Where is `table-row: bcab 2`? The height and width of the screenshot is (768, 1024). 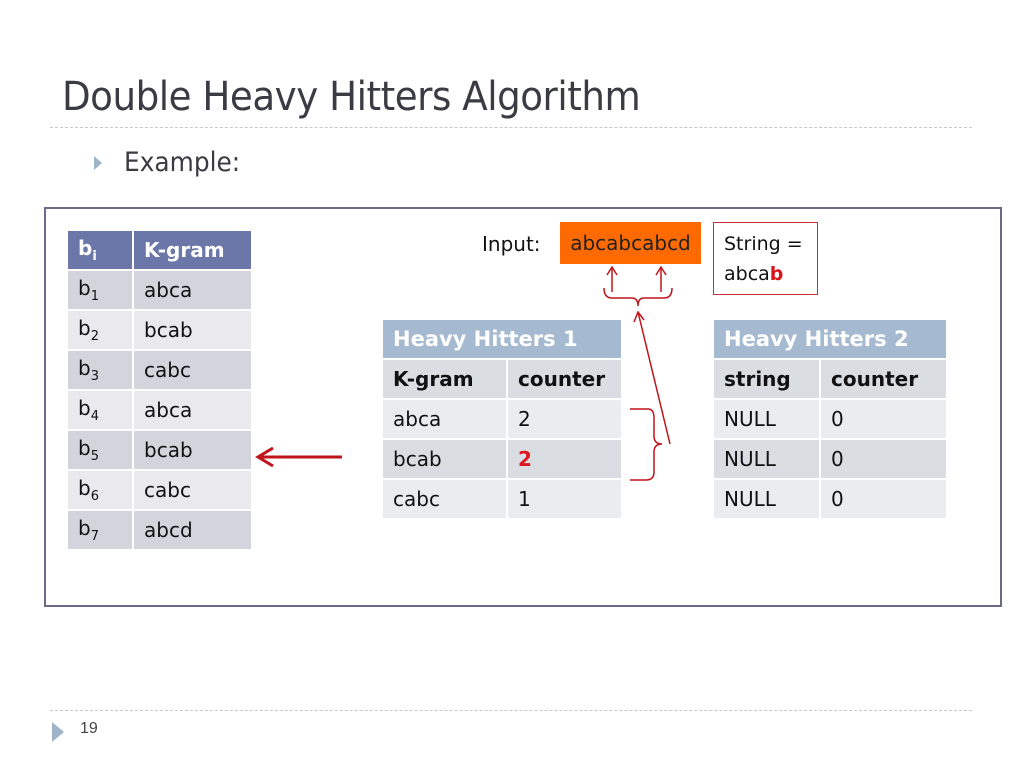
table-row: bcab 2 is located at coordinates (502, 459).